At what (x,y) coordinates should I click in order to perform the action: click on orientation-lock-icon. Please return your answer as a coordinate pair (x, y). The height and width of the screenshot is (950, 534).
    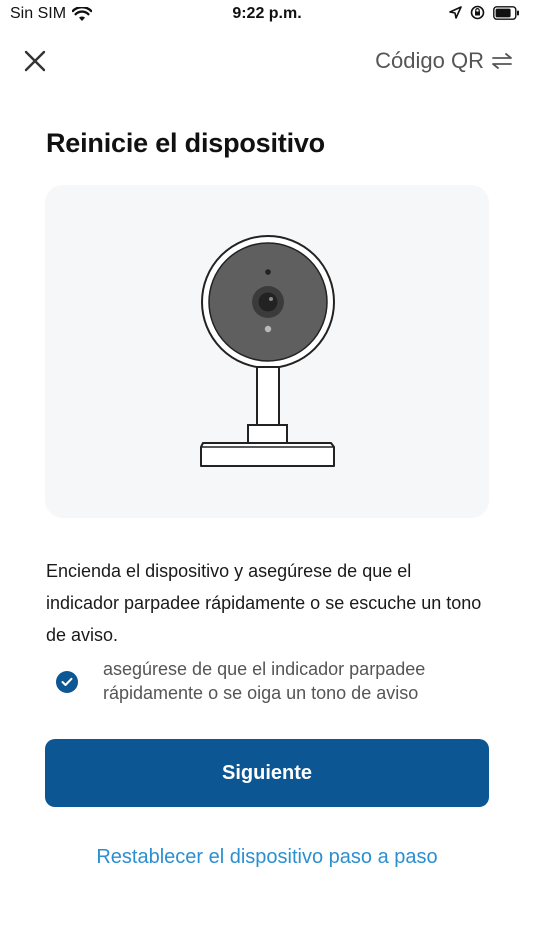
    Looking at the image, I should click on (477, 15).